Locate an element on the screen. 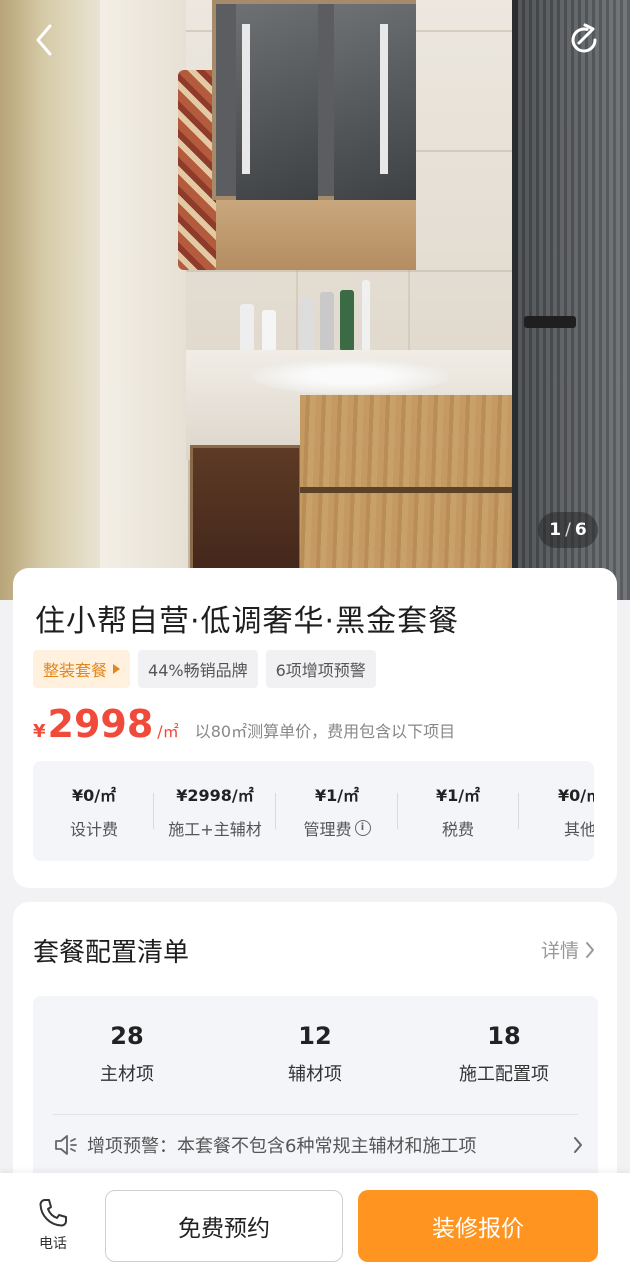 The height and width of the screenshot is (1280, 630). info-circle-icon: i is located at coordinates (362, 828).